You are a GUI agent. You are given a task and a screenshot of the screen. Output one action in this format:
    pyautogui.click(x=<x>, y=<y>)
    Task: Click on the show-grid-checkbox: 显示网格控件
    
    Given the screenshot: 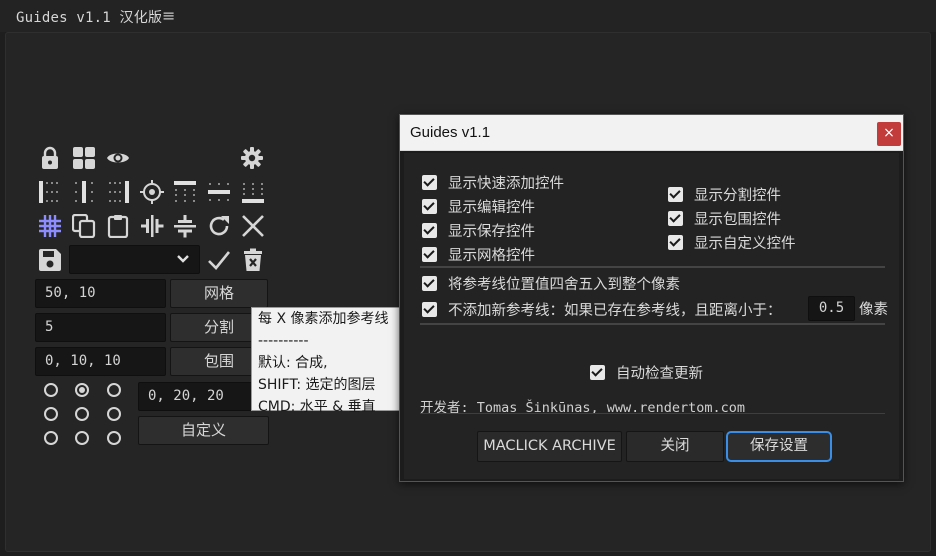 What is the action you would take?
    pyautogui.click(x=478, y=254)
    